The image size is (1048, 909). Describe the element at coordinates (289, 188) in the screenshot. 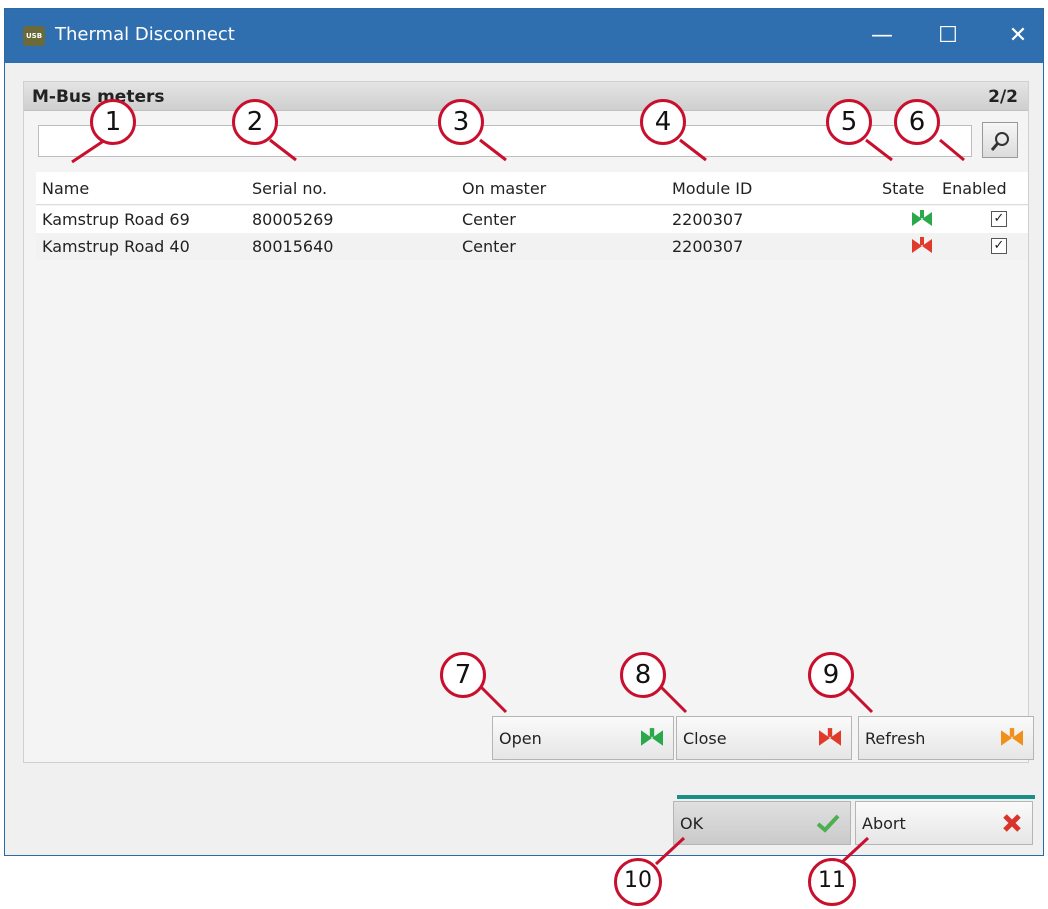

I see `column-serial: Serial no.` at that location.